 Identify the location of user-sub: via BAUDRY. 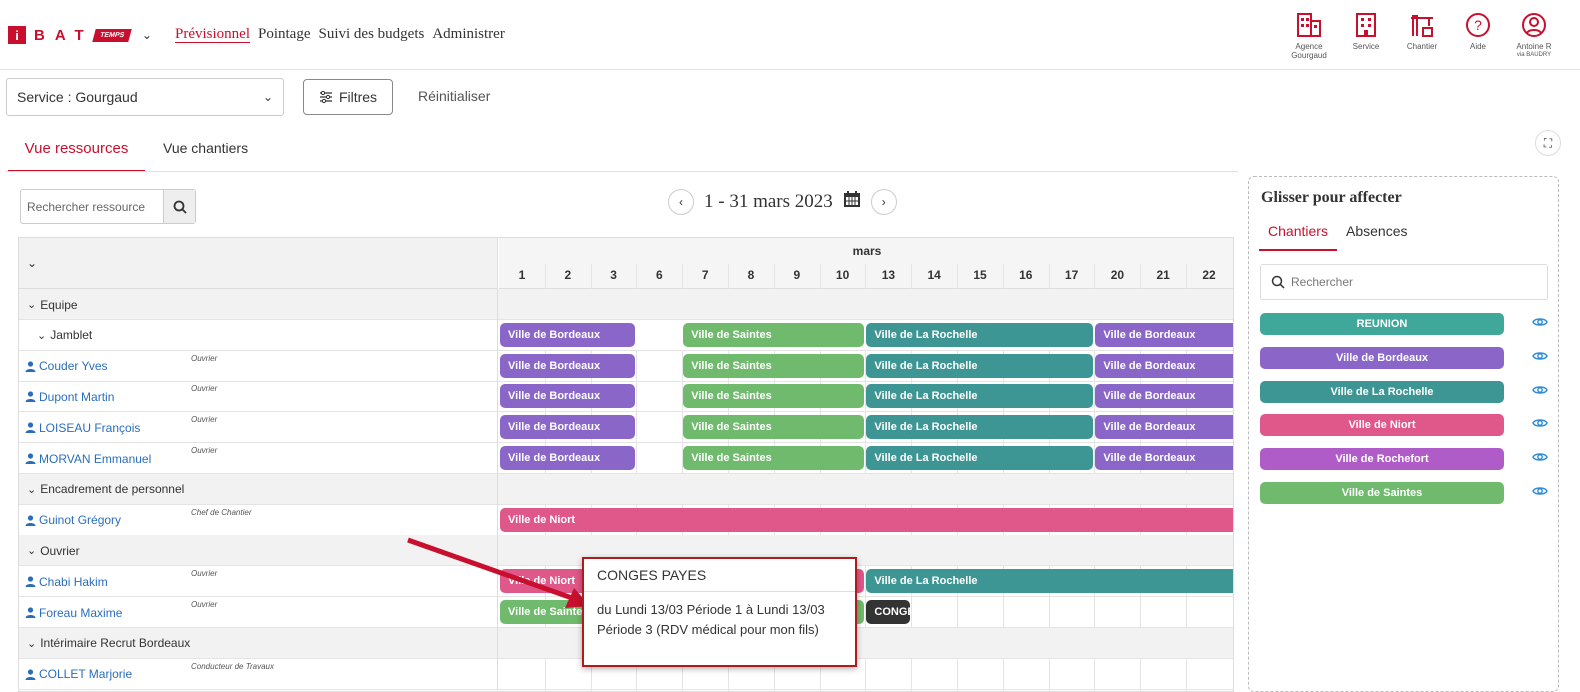
(1534, 55).